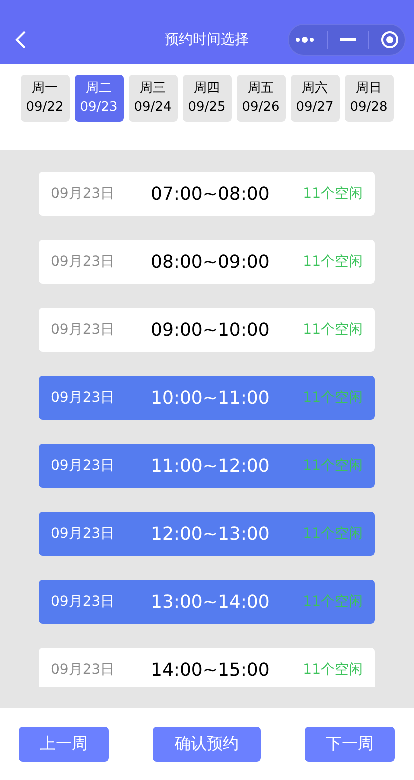 The image size is (414, 780). I want to click on time-slot: 09月23日 07:00~08:00 11个空闲, so click(207, 194).